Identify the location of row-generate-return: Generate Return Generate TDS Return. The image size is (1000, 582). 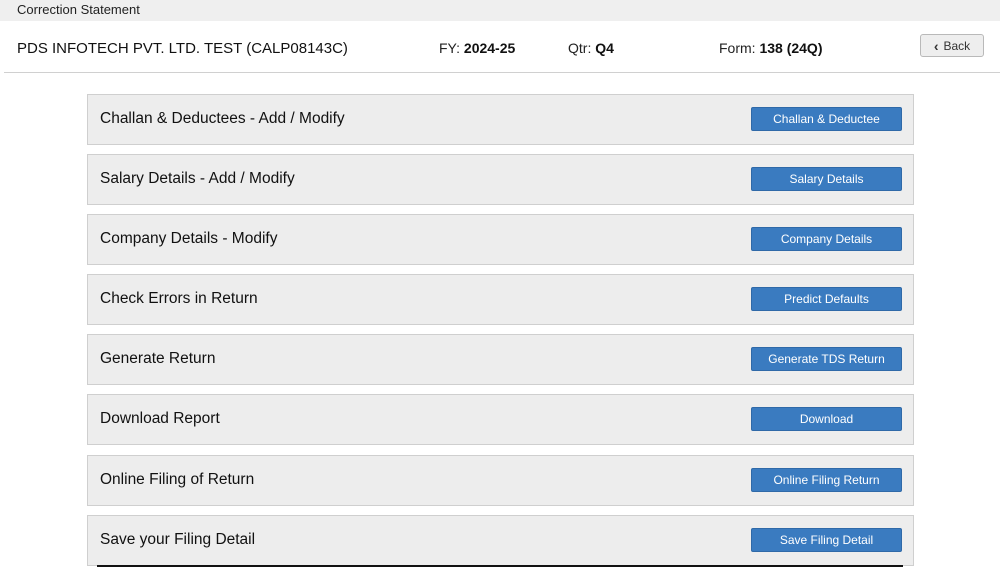
(500, 359).